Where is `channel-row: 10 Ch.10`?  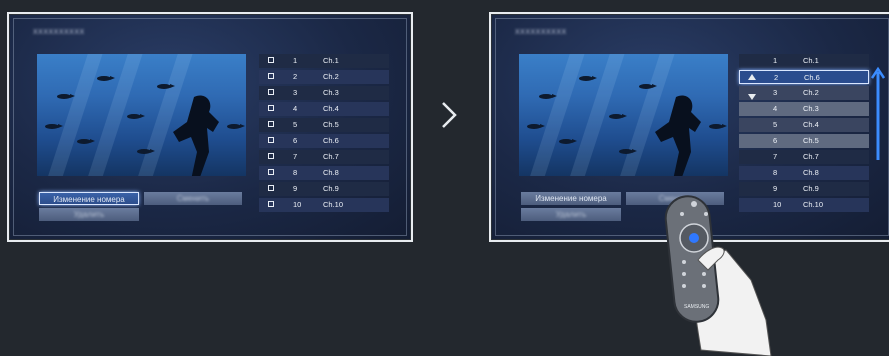
channel-row: 10 Ch.10 is located at coordinates (324, 205).